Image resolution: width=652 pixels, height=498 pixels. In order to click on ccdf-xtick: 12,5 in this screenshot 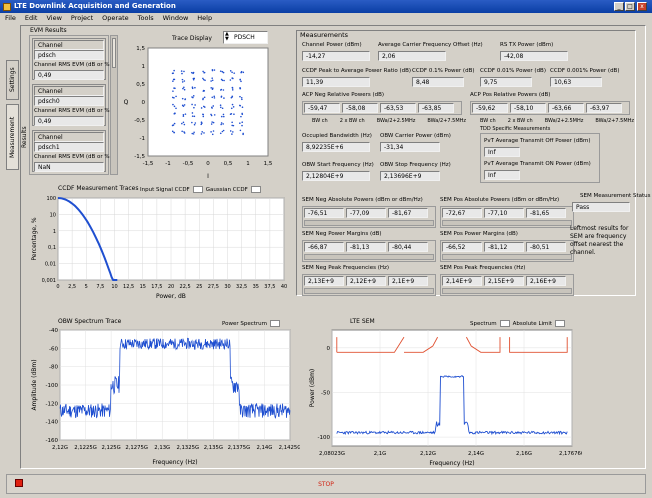, I will do `click(128, 287)`.